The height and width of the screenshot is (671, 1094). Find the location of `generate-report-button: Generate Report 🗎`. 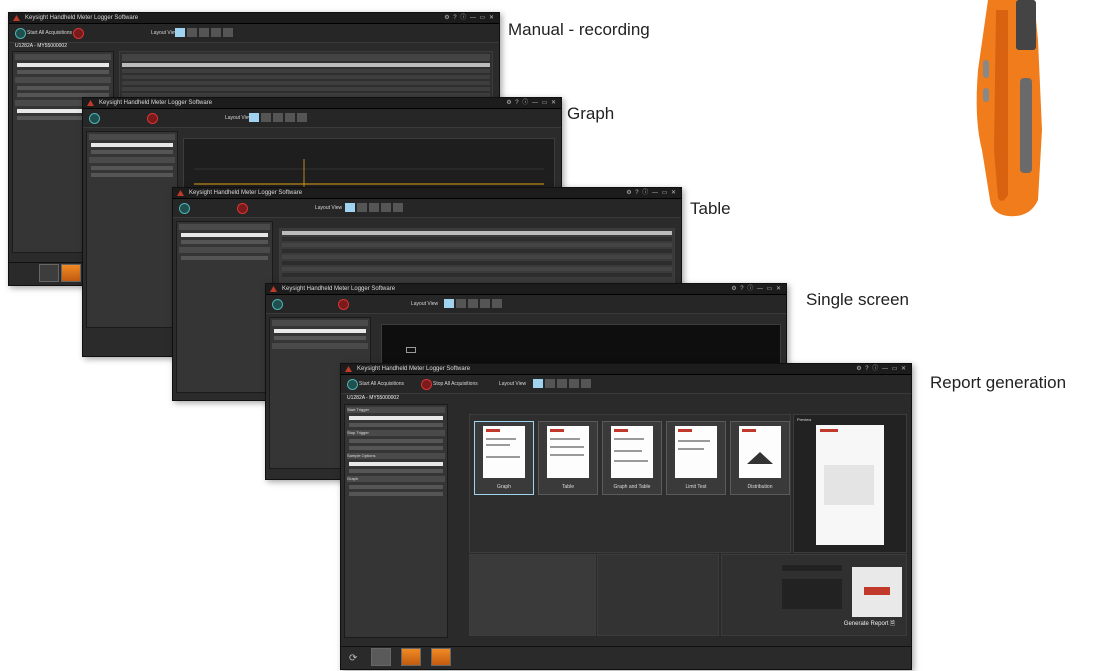

generate-report-button: Generate Report 🗎 is located at coordinates (869, 624).